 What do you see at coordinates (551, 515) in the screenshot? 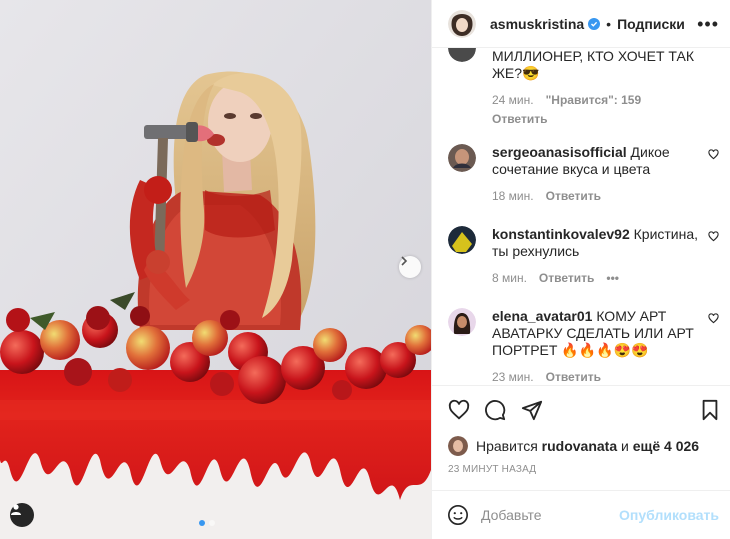
I see `comment-input` at bounding box center [551, 515].